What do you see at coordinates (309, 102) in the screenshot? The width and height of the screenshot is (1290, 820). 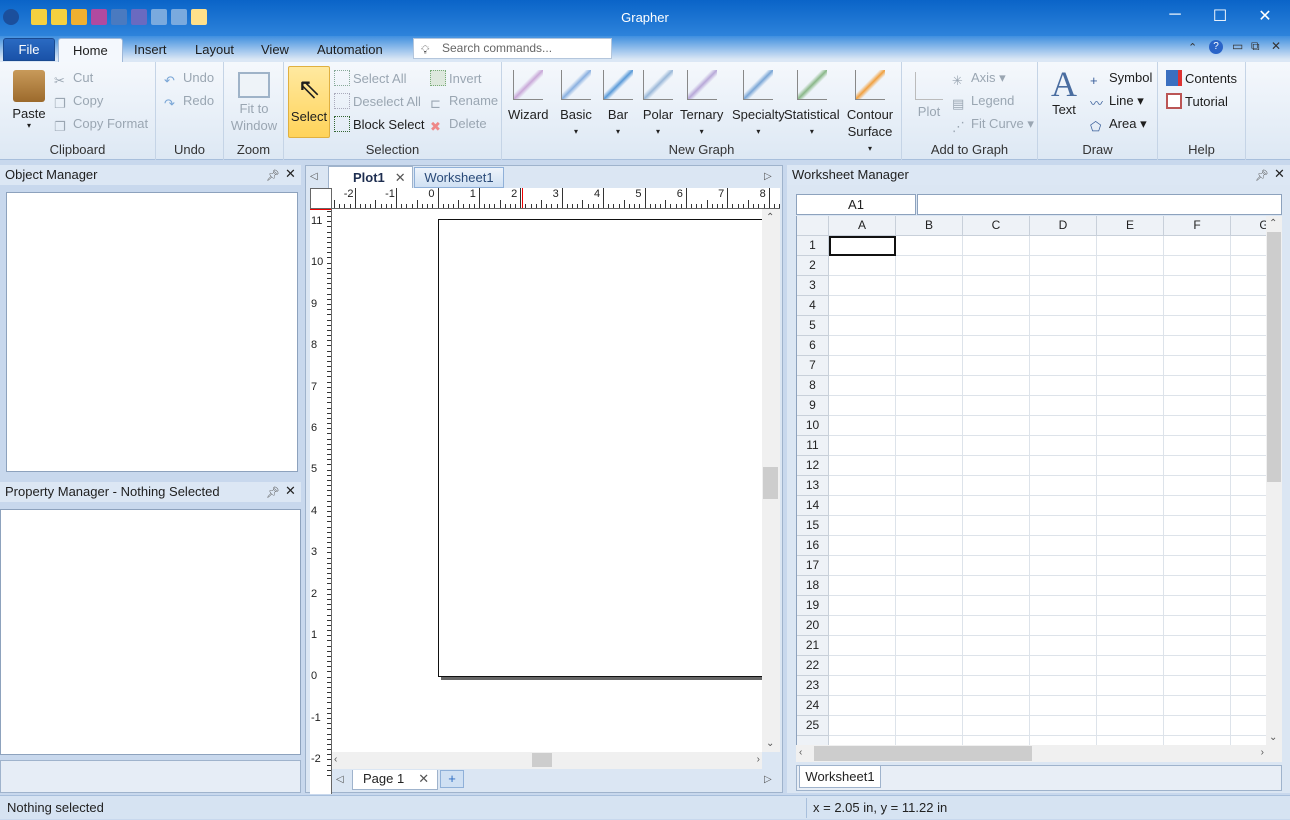 I see `select-button: ⇖ Select` at bounding box center [309, 102].